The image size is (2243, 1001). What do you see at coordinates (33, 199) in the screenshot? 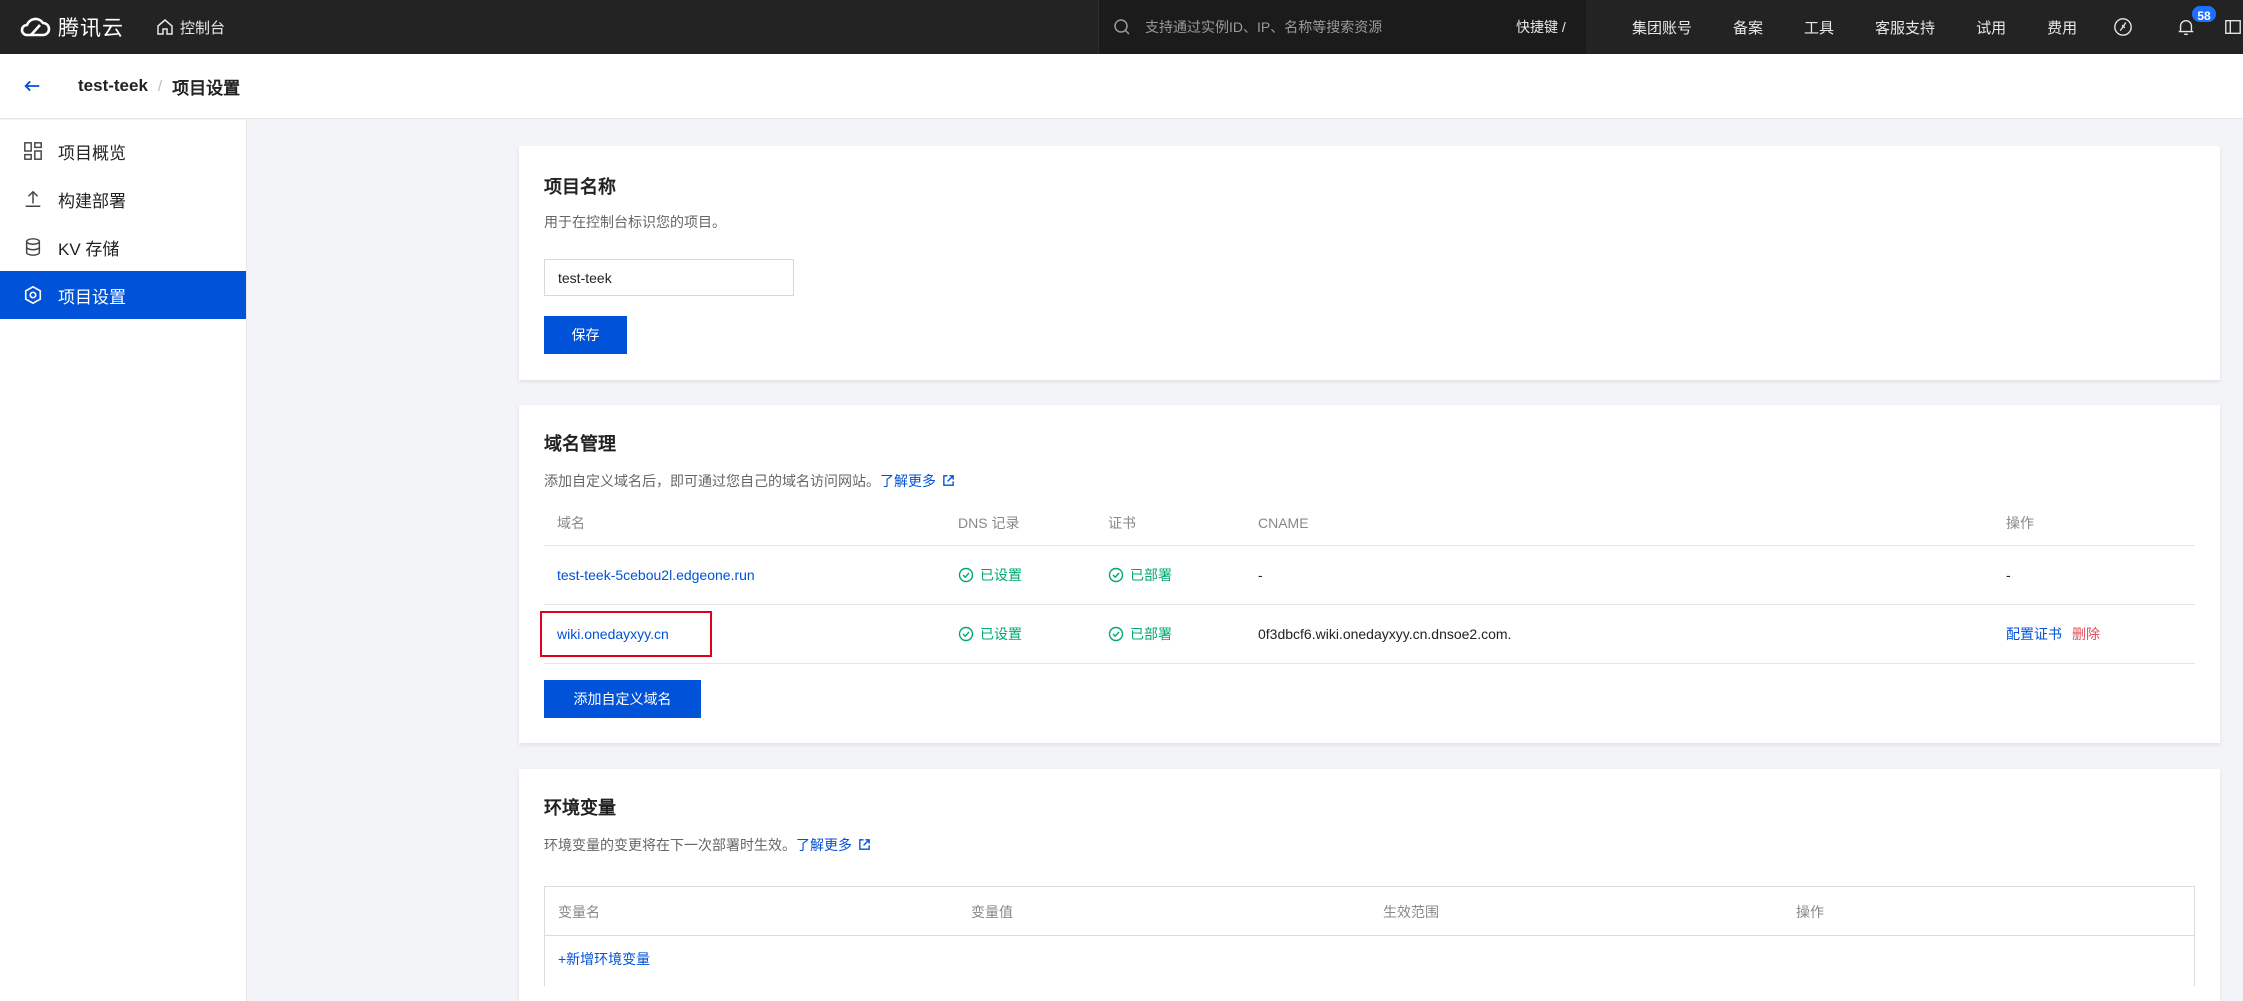
I see `upload-icon` at bounding box center [33, 199].